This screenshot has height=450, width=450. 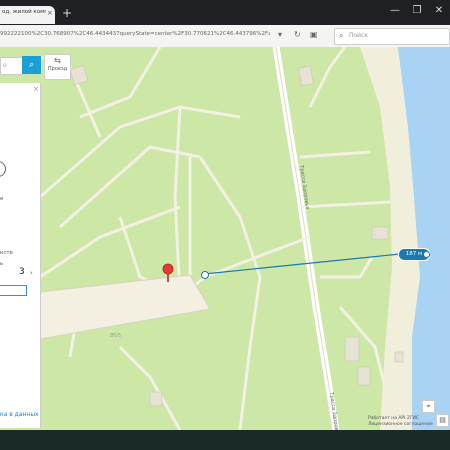 I want to click on browser-tab: од, жилой комплекс ×, so click(x=27, y=15).